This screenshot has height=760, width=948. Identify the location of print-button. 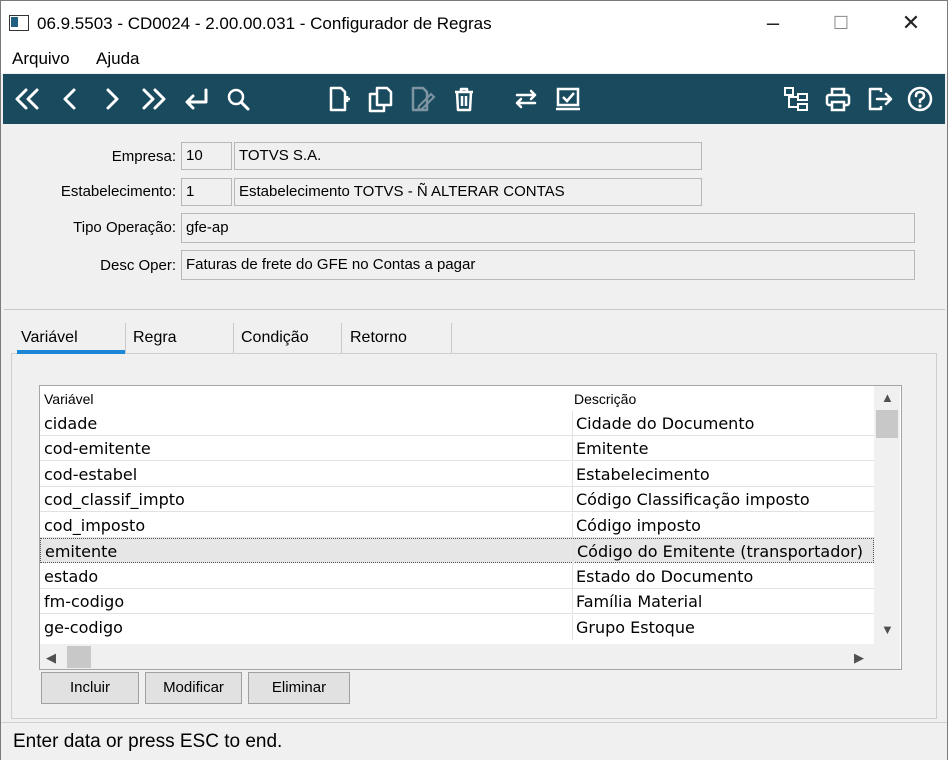
(838, 99).